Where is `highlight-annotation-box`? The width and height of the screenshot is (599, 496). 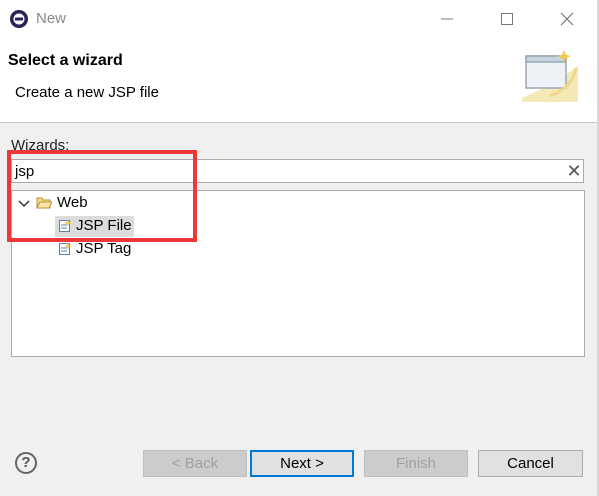
highlight-annotation-box is located at coordinates (102, 196).